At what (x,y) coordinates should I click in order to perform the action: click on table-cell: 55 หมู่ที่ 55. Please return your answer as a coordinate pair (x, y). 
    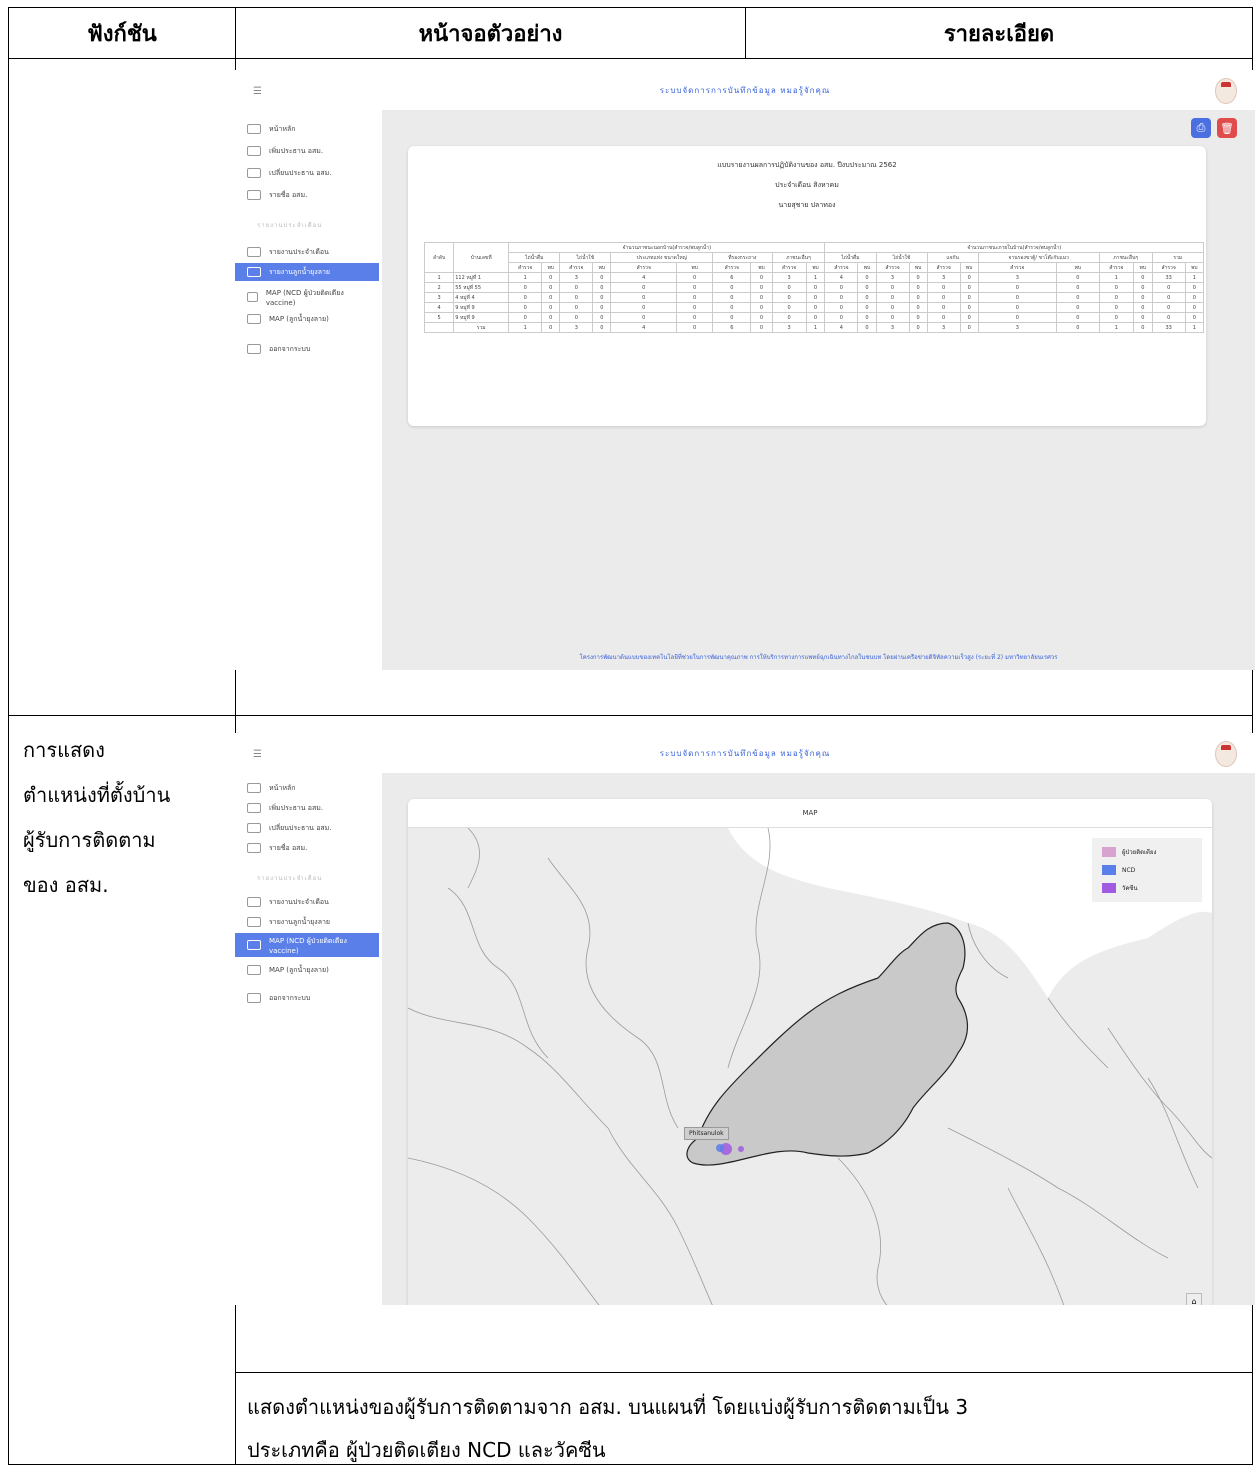
    Looking at the image, I should click on (481, 287).